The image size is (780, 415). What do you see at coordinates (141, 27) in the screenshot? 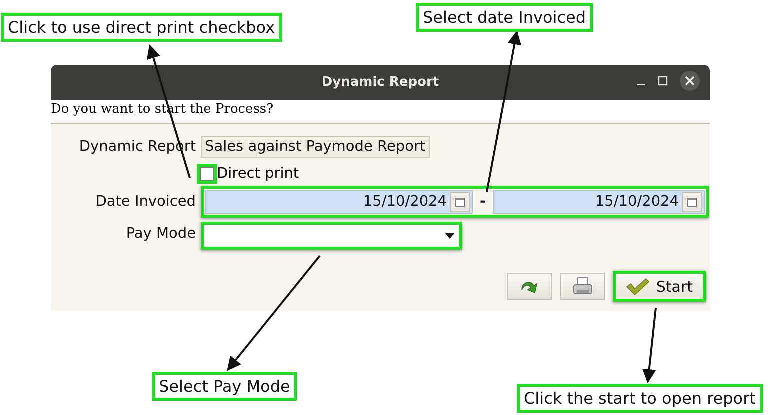
I see `callout-label: Click to use direct print checkbox` at bounding box center [141, 27].